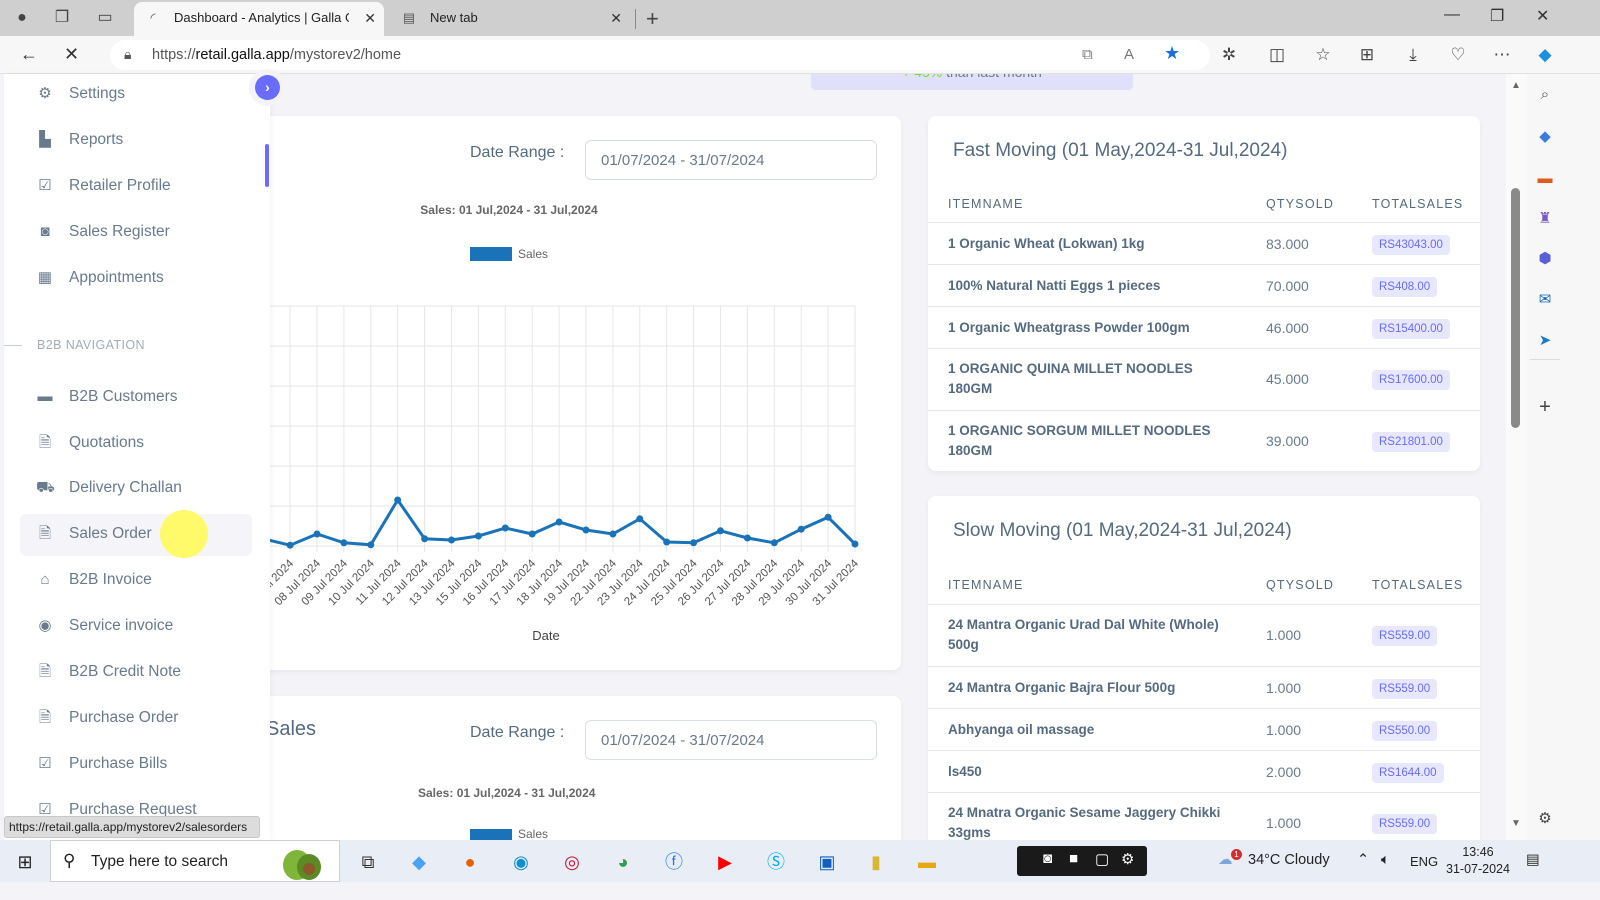 The height and width of the screenshot is (900, 1600). What do you see at coordinates (1424, 861) in the screenshot?
I see `language-indicator: ENG` at bounding box center [1424, 861].